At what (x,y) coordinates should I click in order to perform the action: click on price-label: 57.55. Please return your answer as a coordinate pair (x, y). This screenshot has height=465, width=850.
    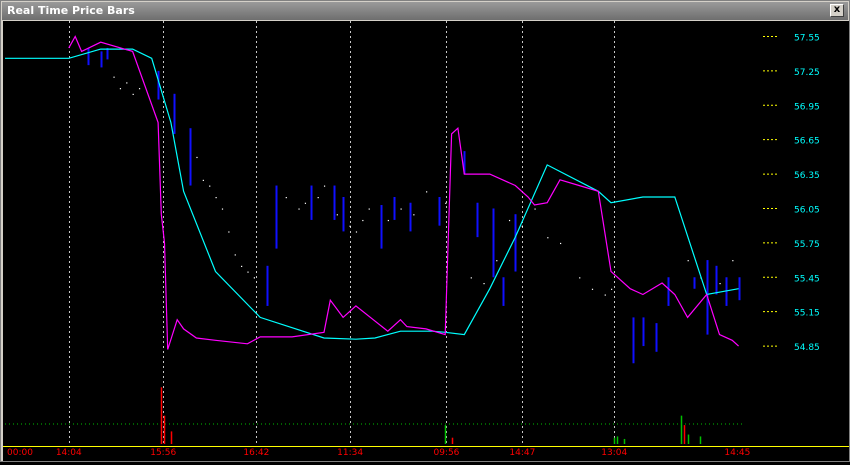
    Looking at the image, I should click on (807, 38).